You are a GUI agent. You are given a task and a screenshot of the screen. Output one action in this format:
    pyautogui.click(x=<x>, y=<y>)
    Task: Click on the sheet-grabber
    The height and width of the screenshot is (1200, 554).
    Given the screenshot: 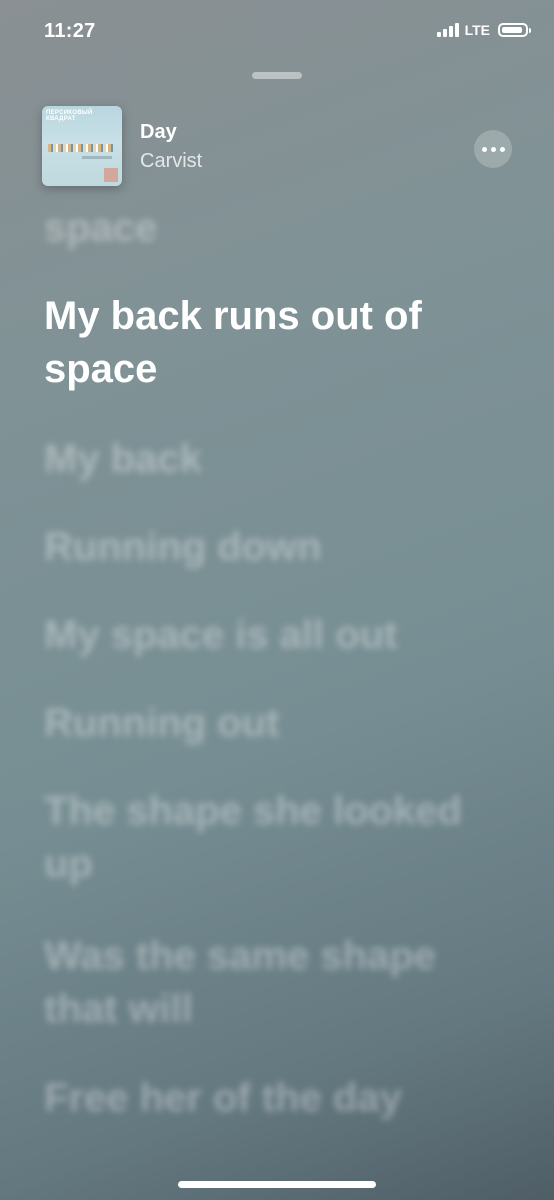 What is the action you would take?
    pyautogui.click(x=277, y=75)
    